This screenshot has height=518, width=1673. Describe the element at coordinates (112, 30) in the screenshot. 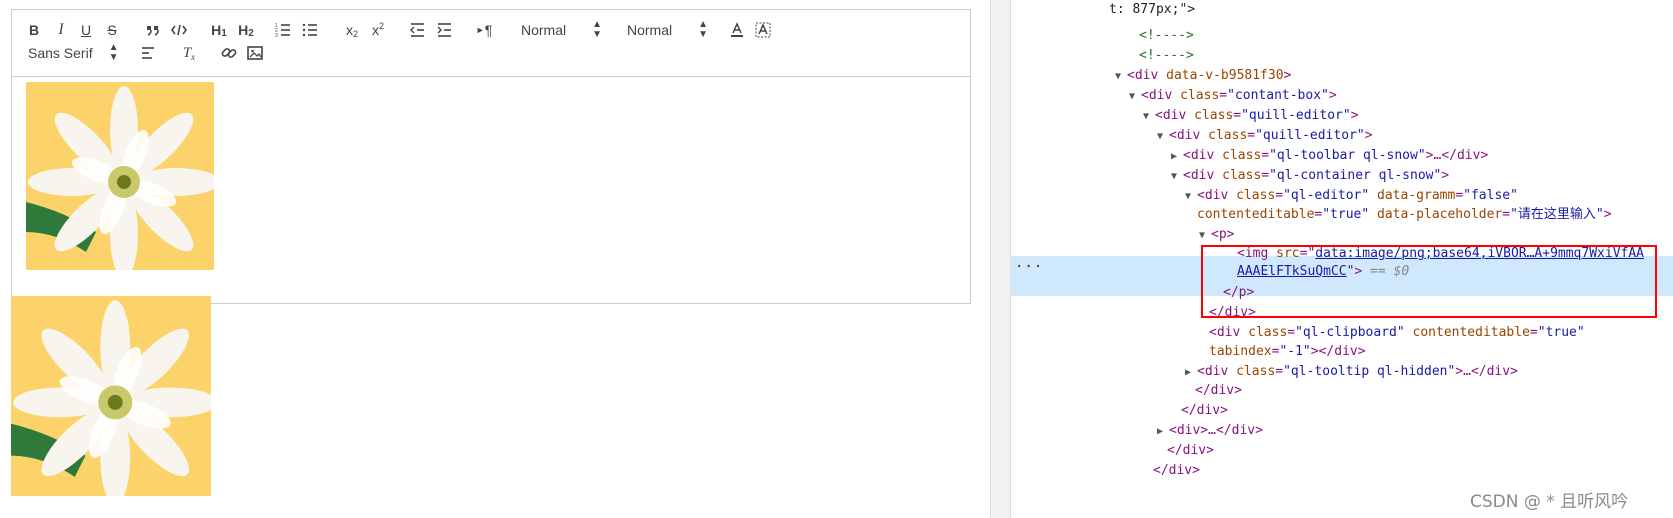

I see `strike-button: S` at that location.